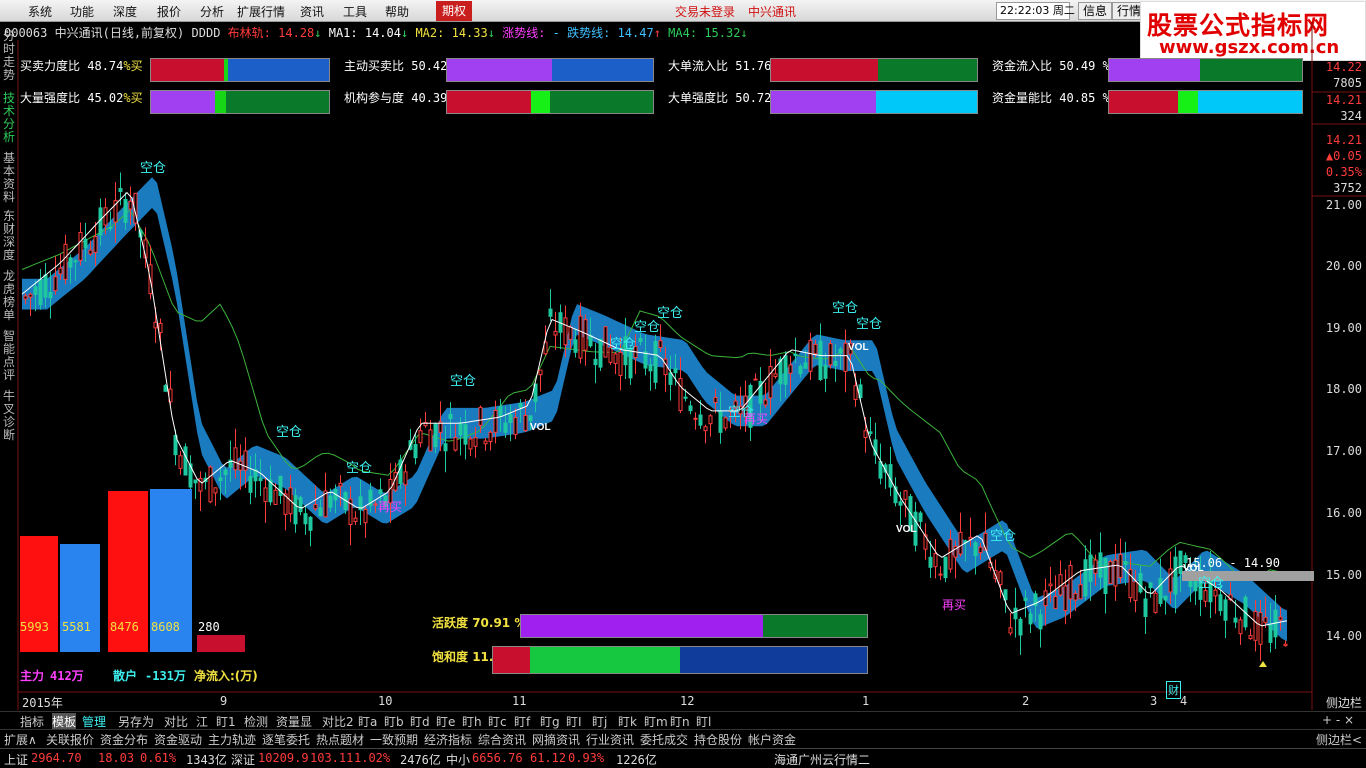 The image size is (1366, 768). I want to click on toolbar-item: 检测, so click(256, 721).